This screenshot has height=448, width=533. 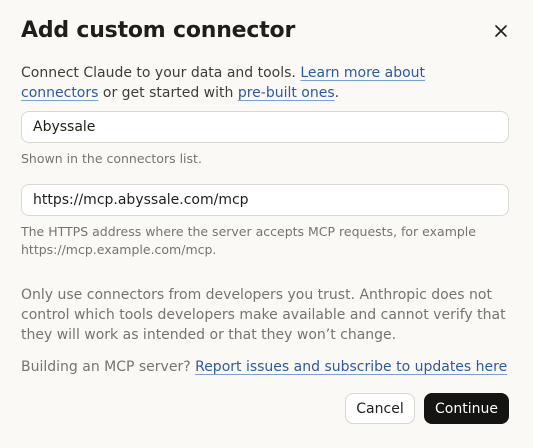 What do you see at coordinates (158, 30) in the screenshot?
I see `dialog-title: Add custom connector` at bounding box center [158, 30].